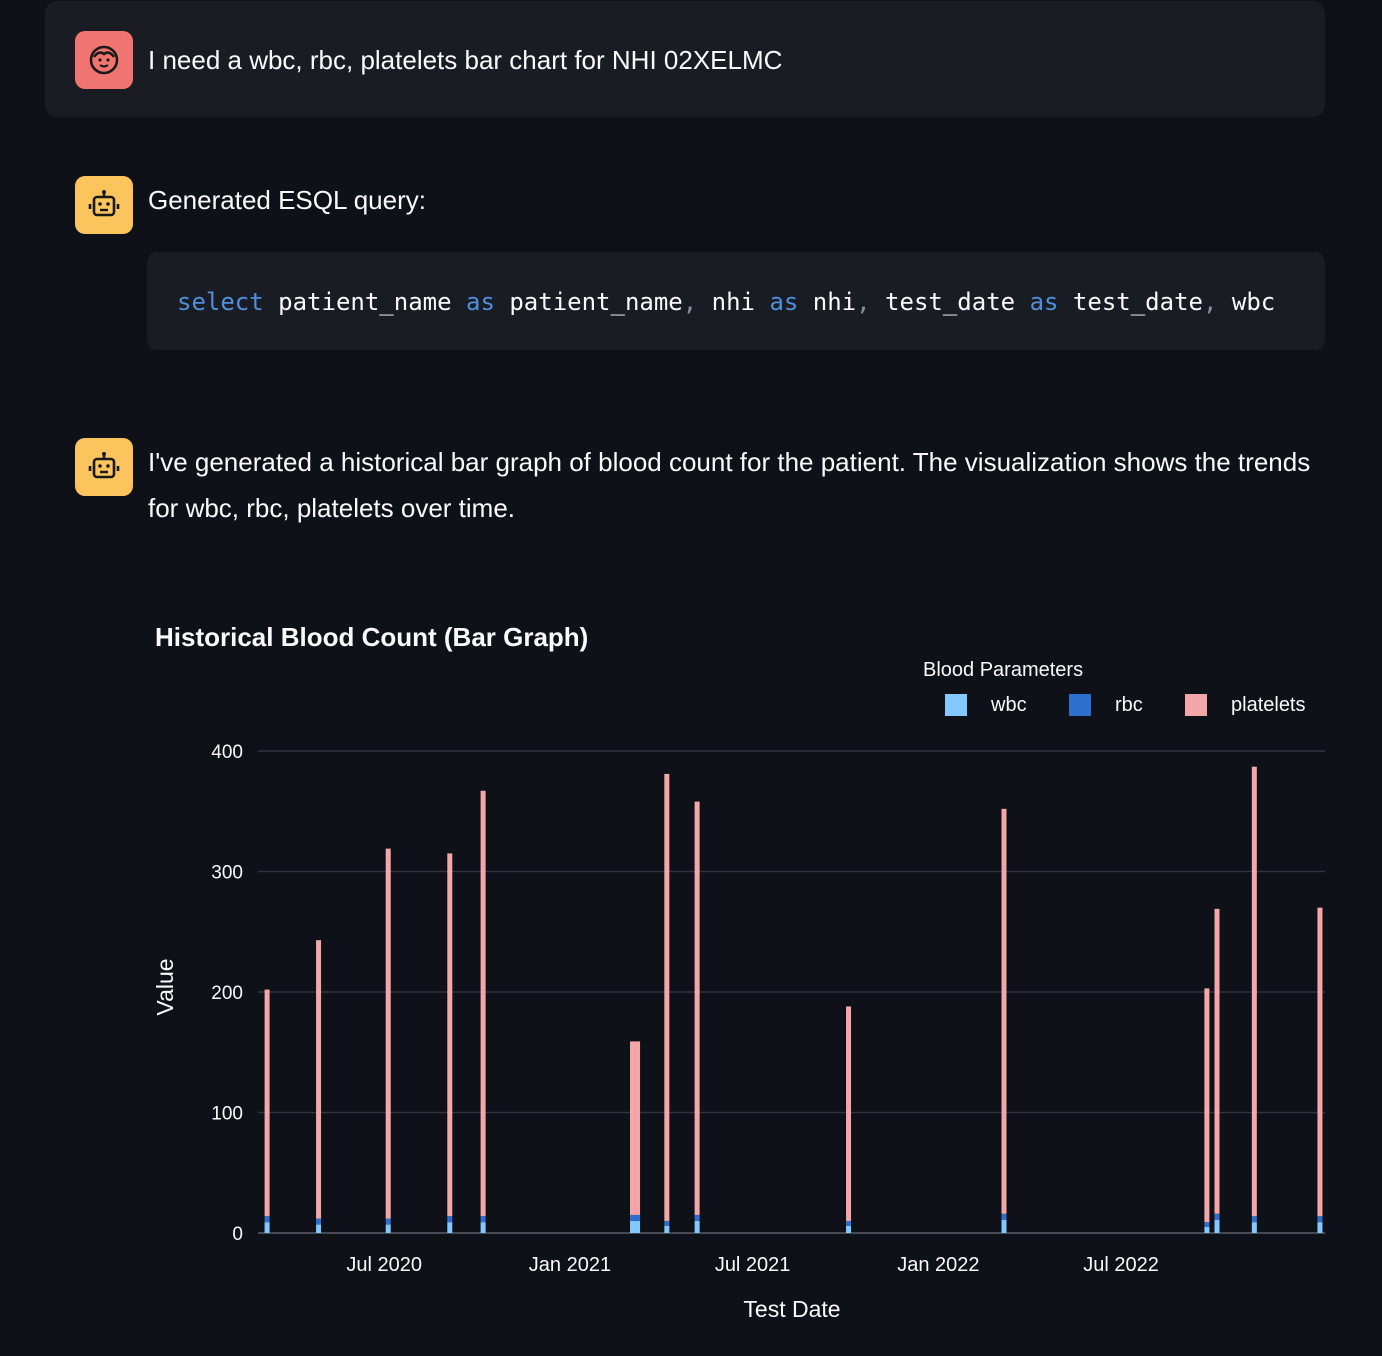 This screenshot has height=1356, width=1382. Describe the element at coordinates (165, 986) in the screenshot. I see `y-axis-title: Value` at that location.